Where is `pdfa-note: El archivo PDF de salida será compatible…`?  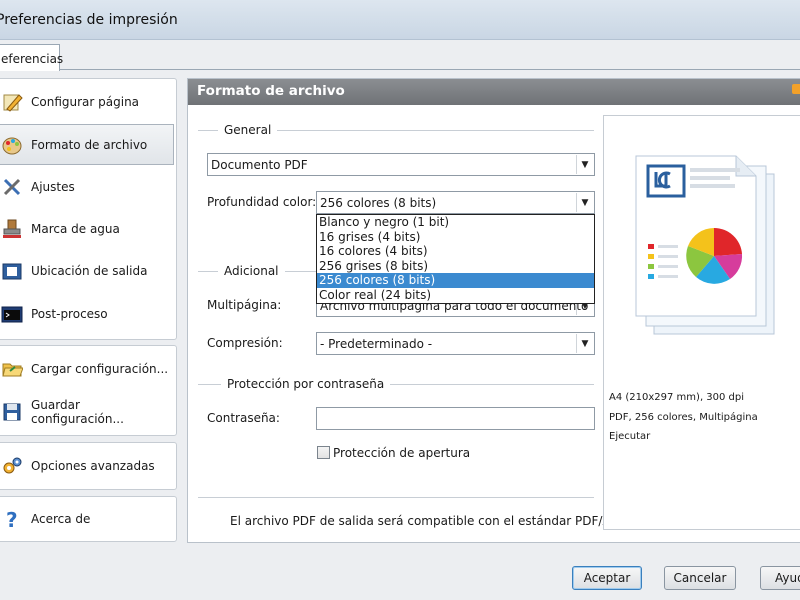 pdfa-note: El archivo PDF de salida será compatible… is located at coordinates (420, 521).